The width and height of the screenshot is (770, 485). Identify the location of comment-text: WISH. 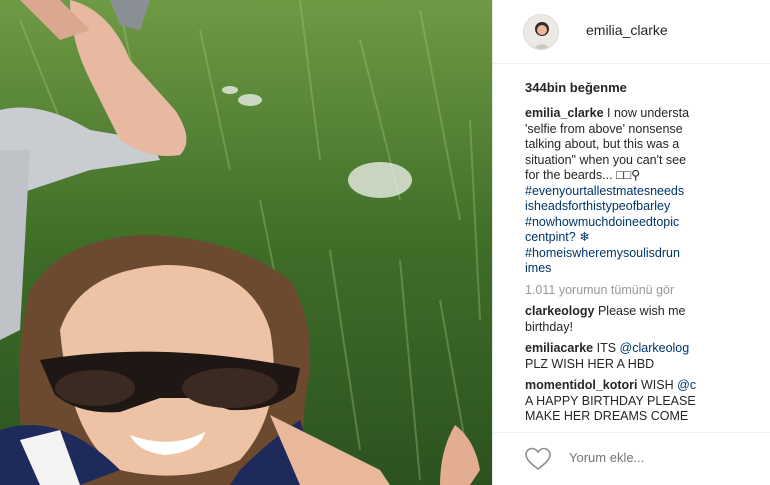
(657, 385).